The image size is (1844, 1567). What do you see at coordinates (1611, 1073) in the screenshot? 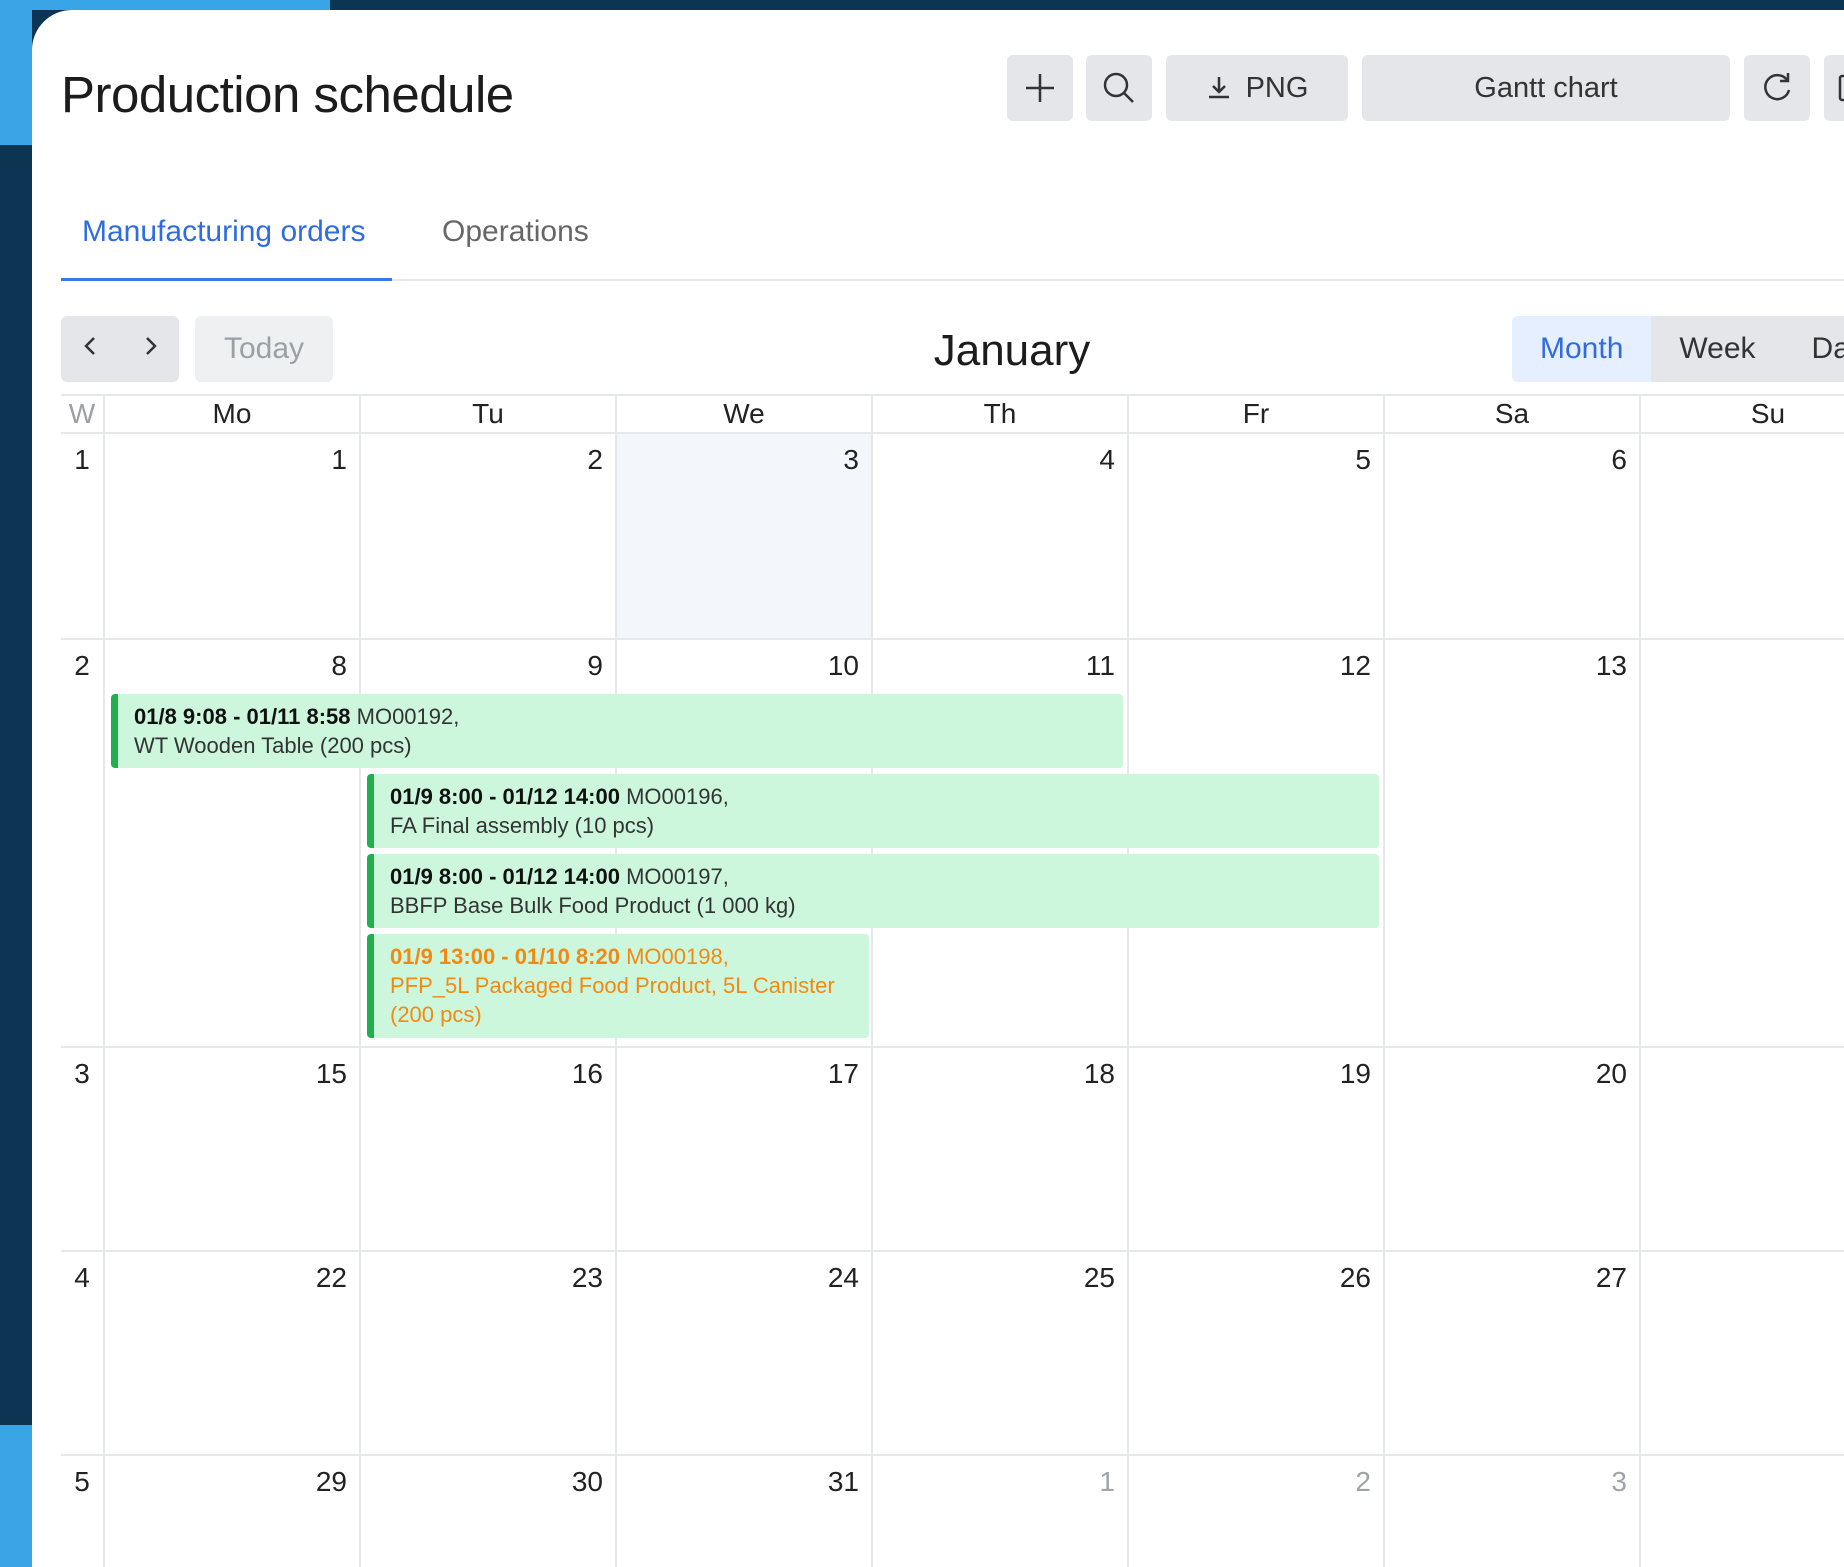
I see `day-number: 20` at bounding box center [1611, 1073].